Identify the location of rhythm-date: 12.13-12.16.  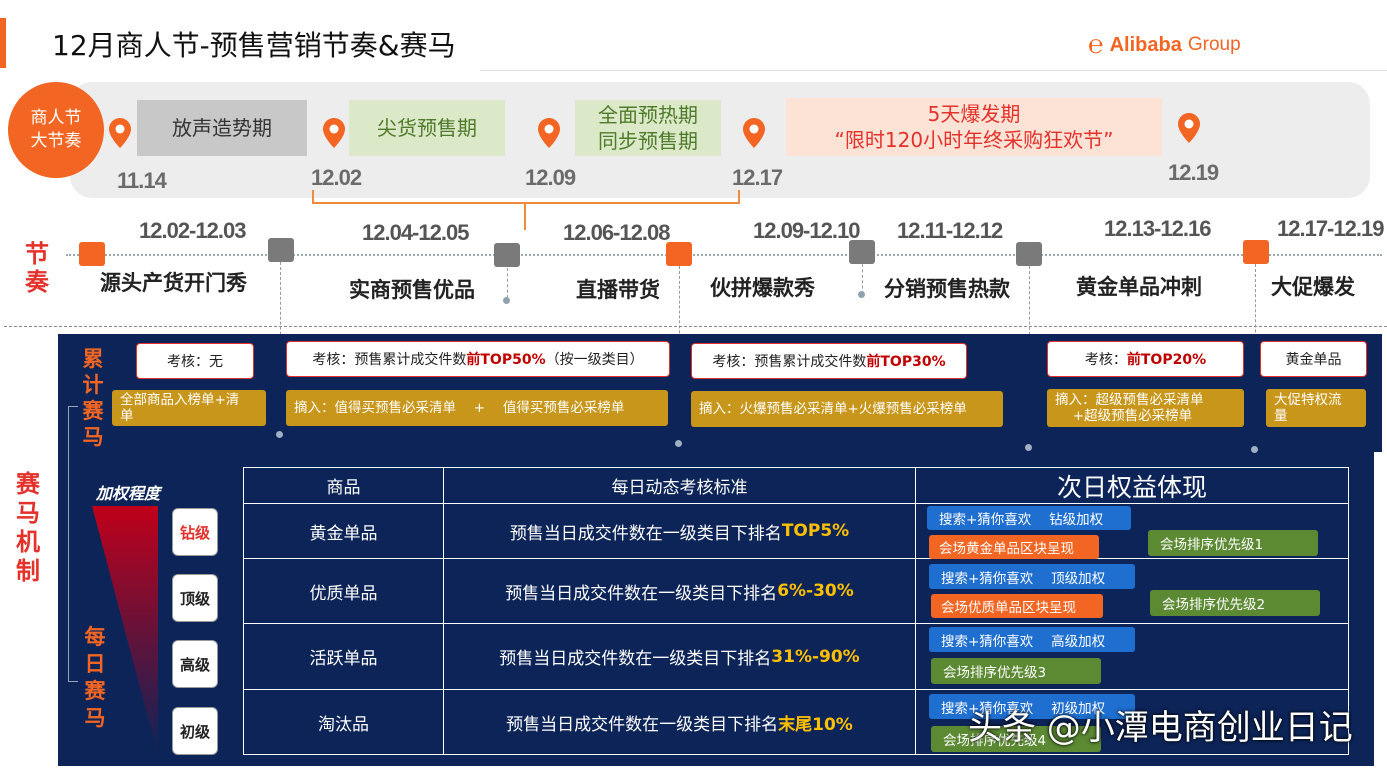
(1157, 228).